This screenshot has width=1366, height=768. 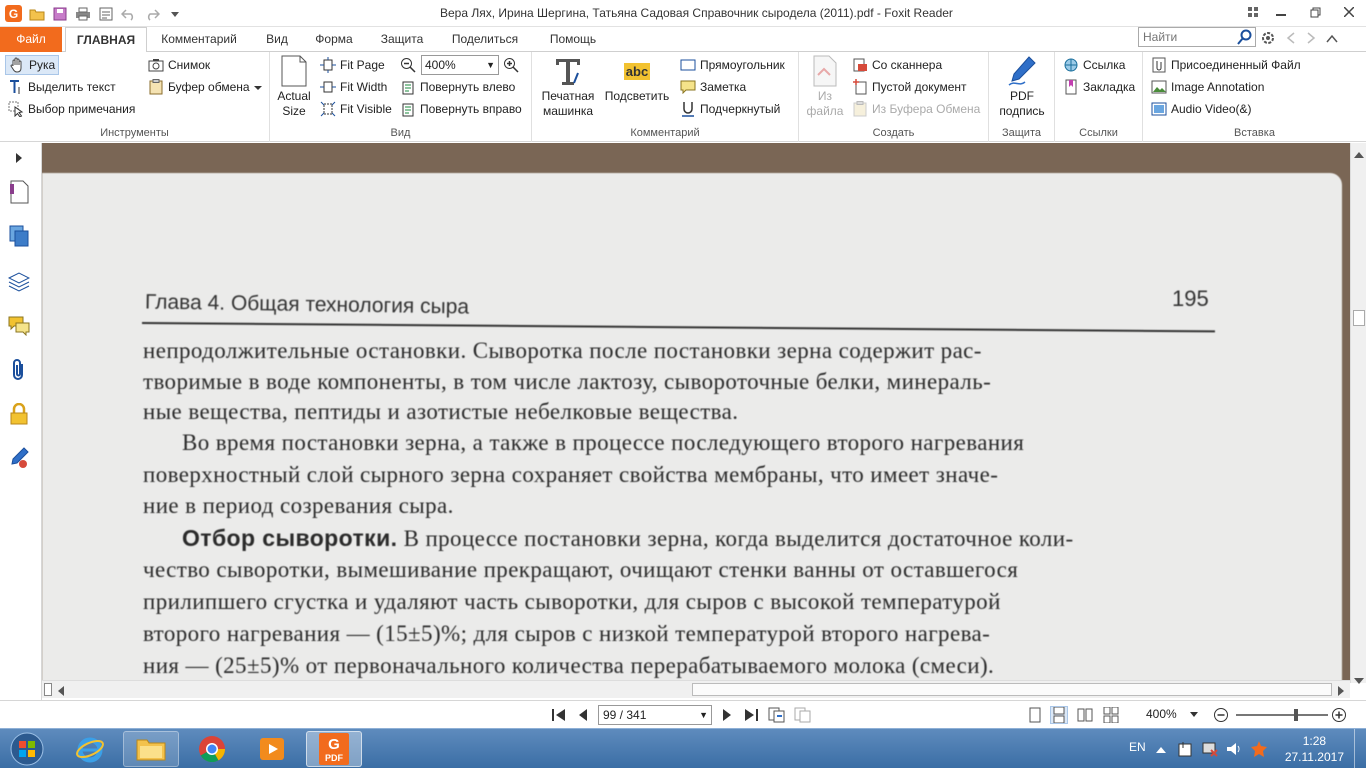 What do you see at coordinates (212, 749) in the screenshot?
I see `taskbar-chrome` at bounding box center [212, 749].